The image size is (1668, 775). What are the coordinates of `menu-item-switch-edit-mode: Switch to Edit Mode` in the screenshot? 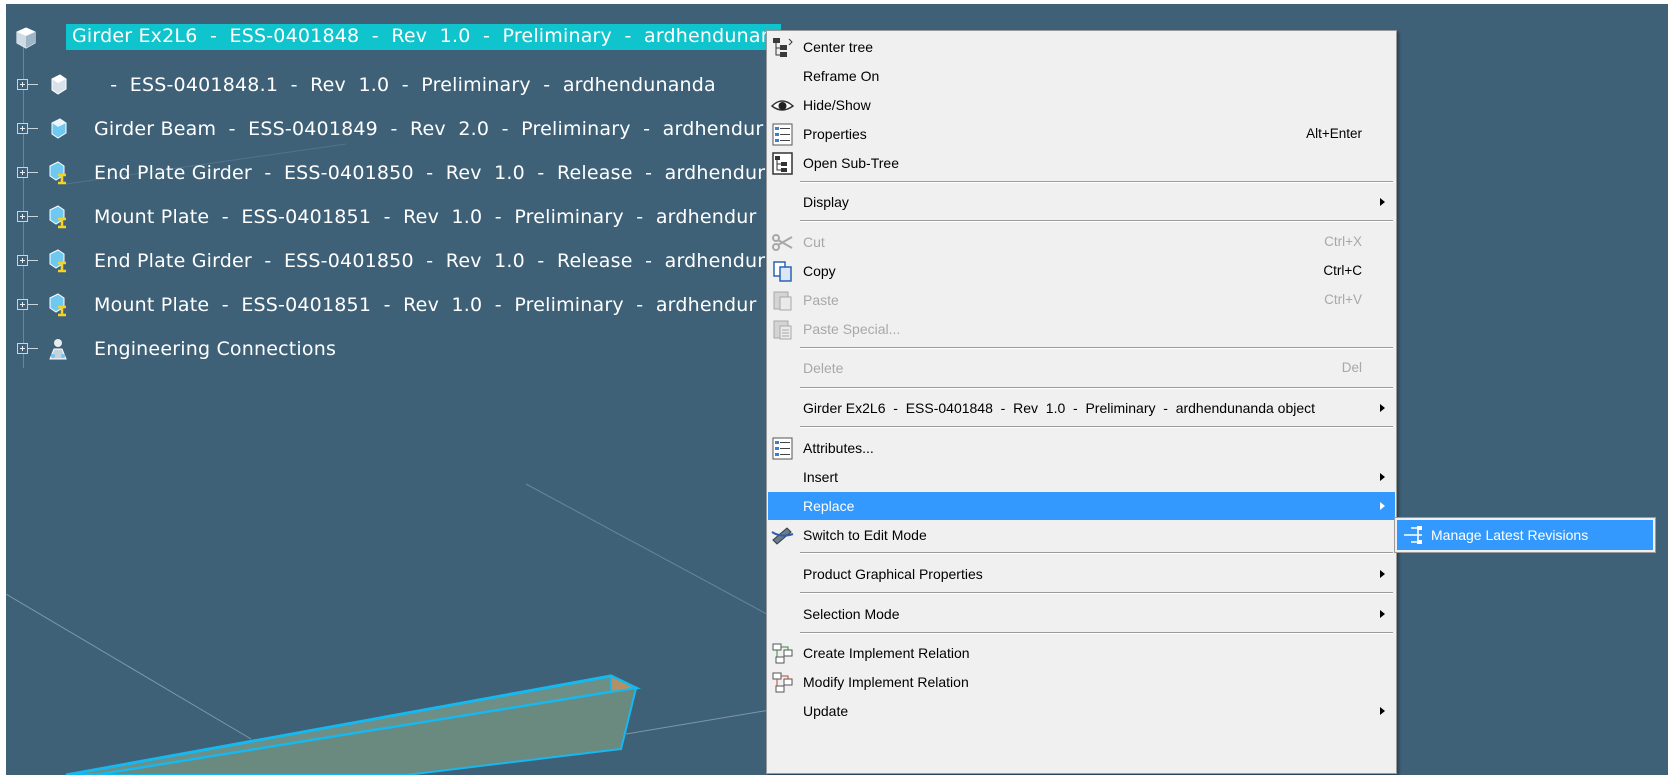 It's located at (1081, 535).